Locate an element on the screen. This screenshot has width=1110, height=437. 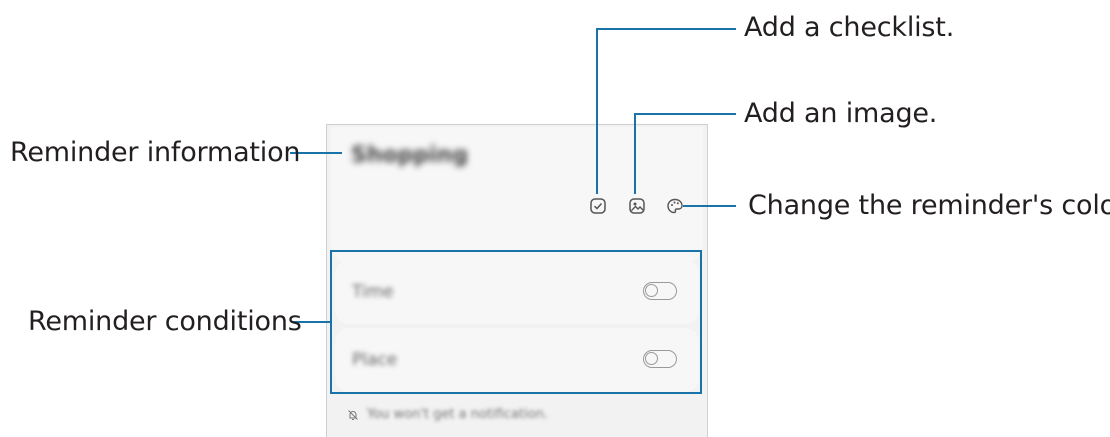
add-image-callout: Add an image. is located at coordinates (841, 113).